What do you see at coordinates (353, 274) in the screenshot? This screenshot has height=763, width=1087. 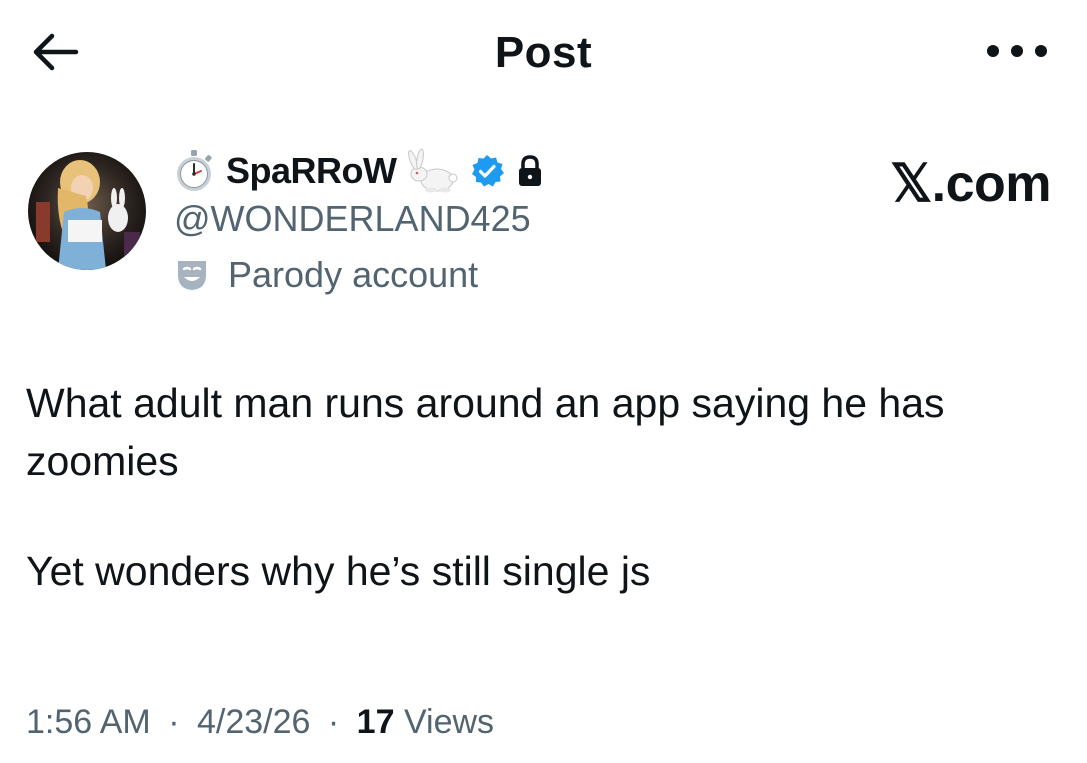 I see `parody-label-text: Parody account` at bounding box center [353, 274].